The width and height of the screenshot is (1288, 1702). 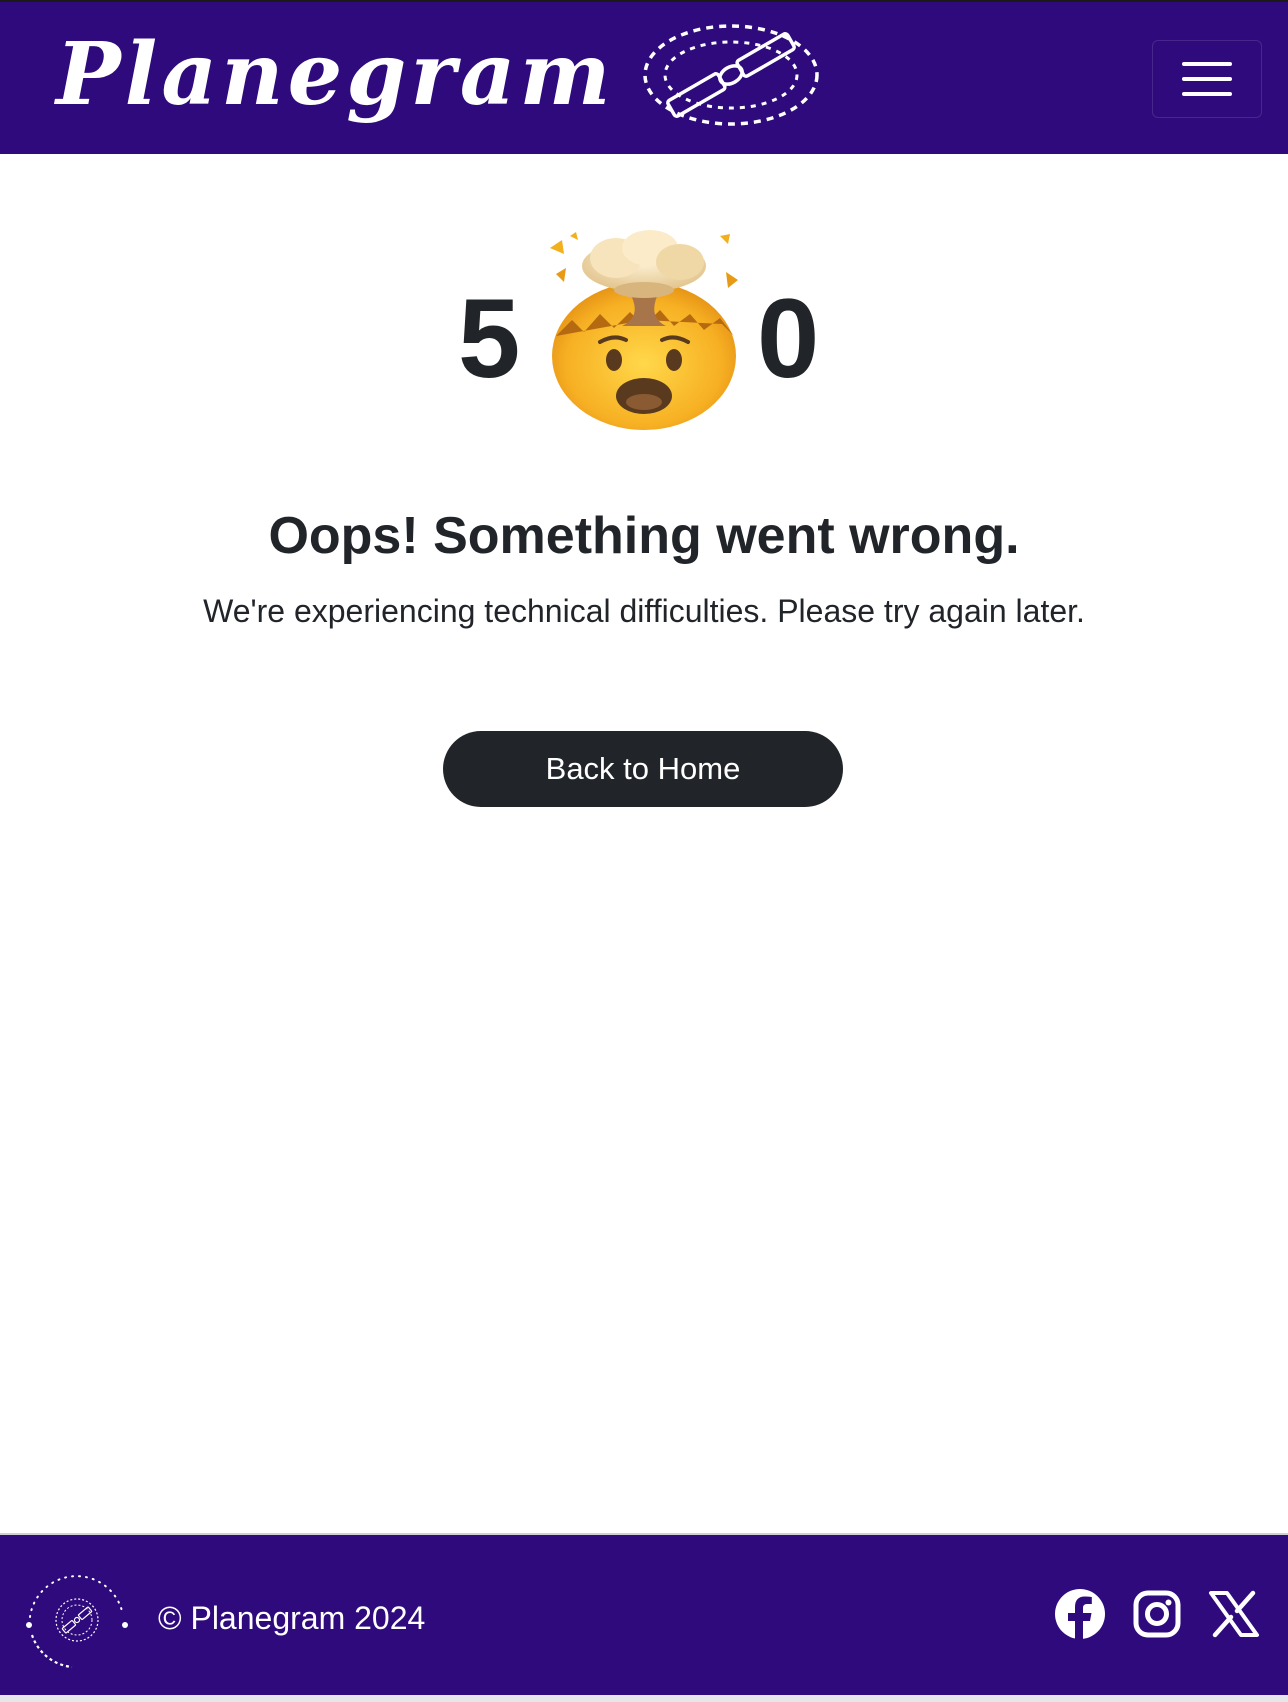 I want to click on brand-name: Planegram, so click(x=335, y=74).